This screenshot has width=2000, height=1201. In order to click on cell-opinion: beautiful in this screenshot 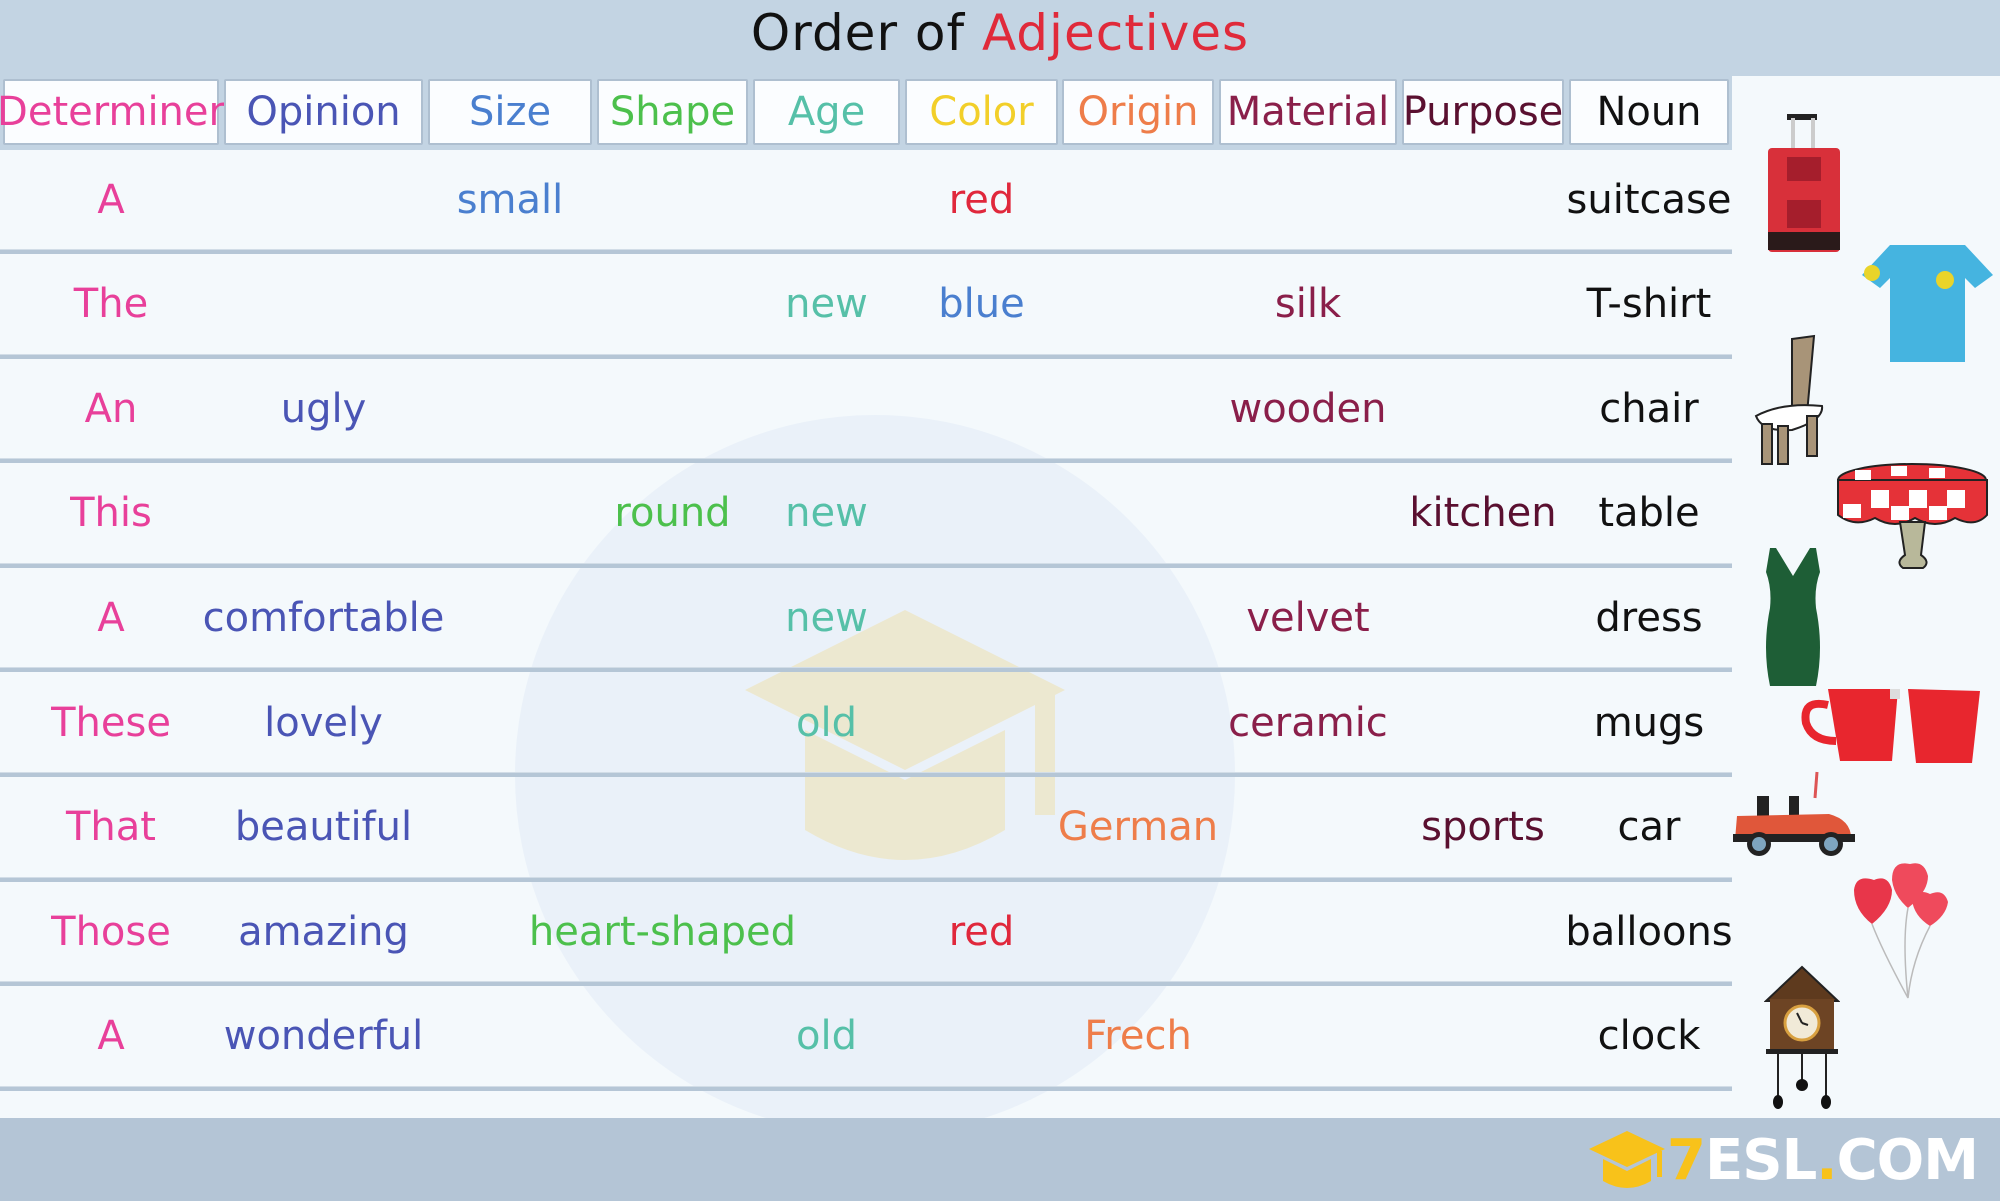, I will do `click(323, 827)`.